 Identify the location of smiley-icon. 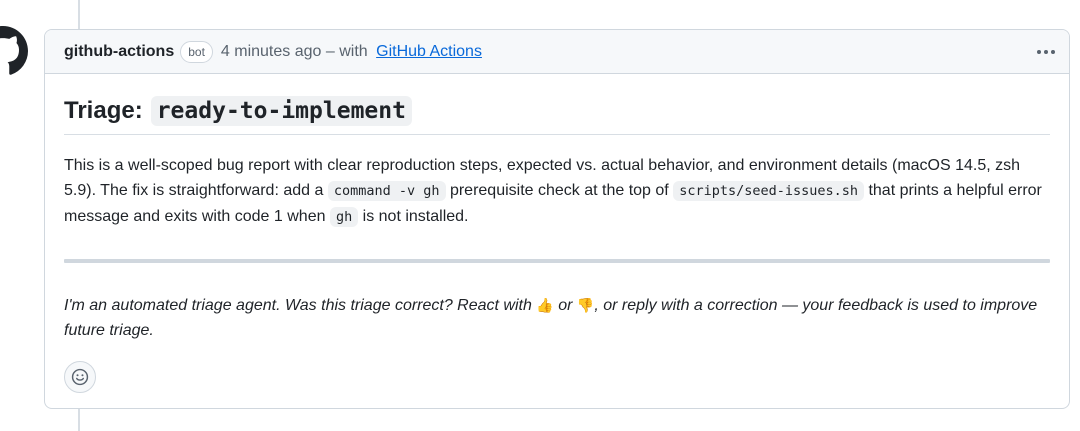
(80, 377).